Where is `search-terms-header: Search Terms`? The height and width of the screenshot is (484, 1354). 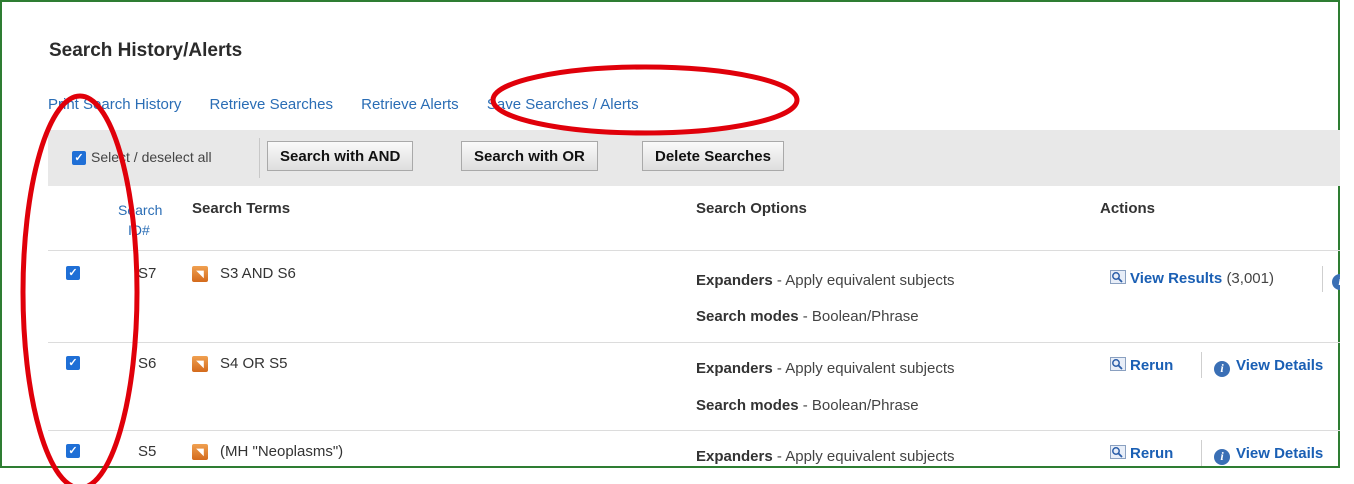
search-terms-header: Search Terms is located at coordinates (241, 208).